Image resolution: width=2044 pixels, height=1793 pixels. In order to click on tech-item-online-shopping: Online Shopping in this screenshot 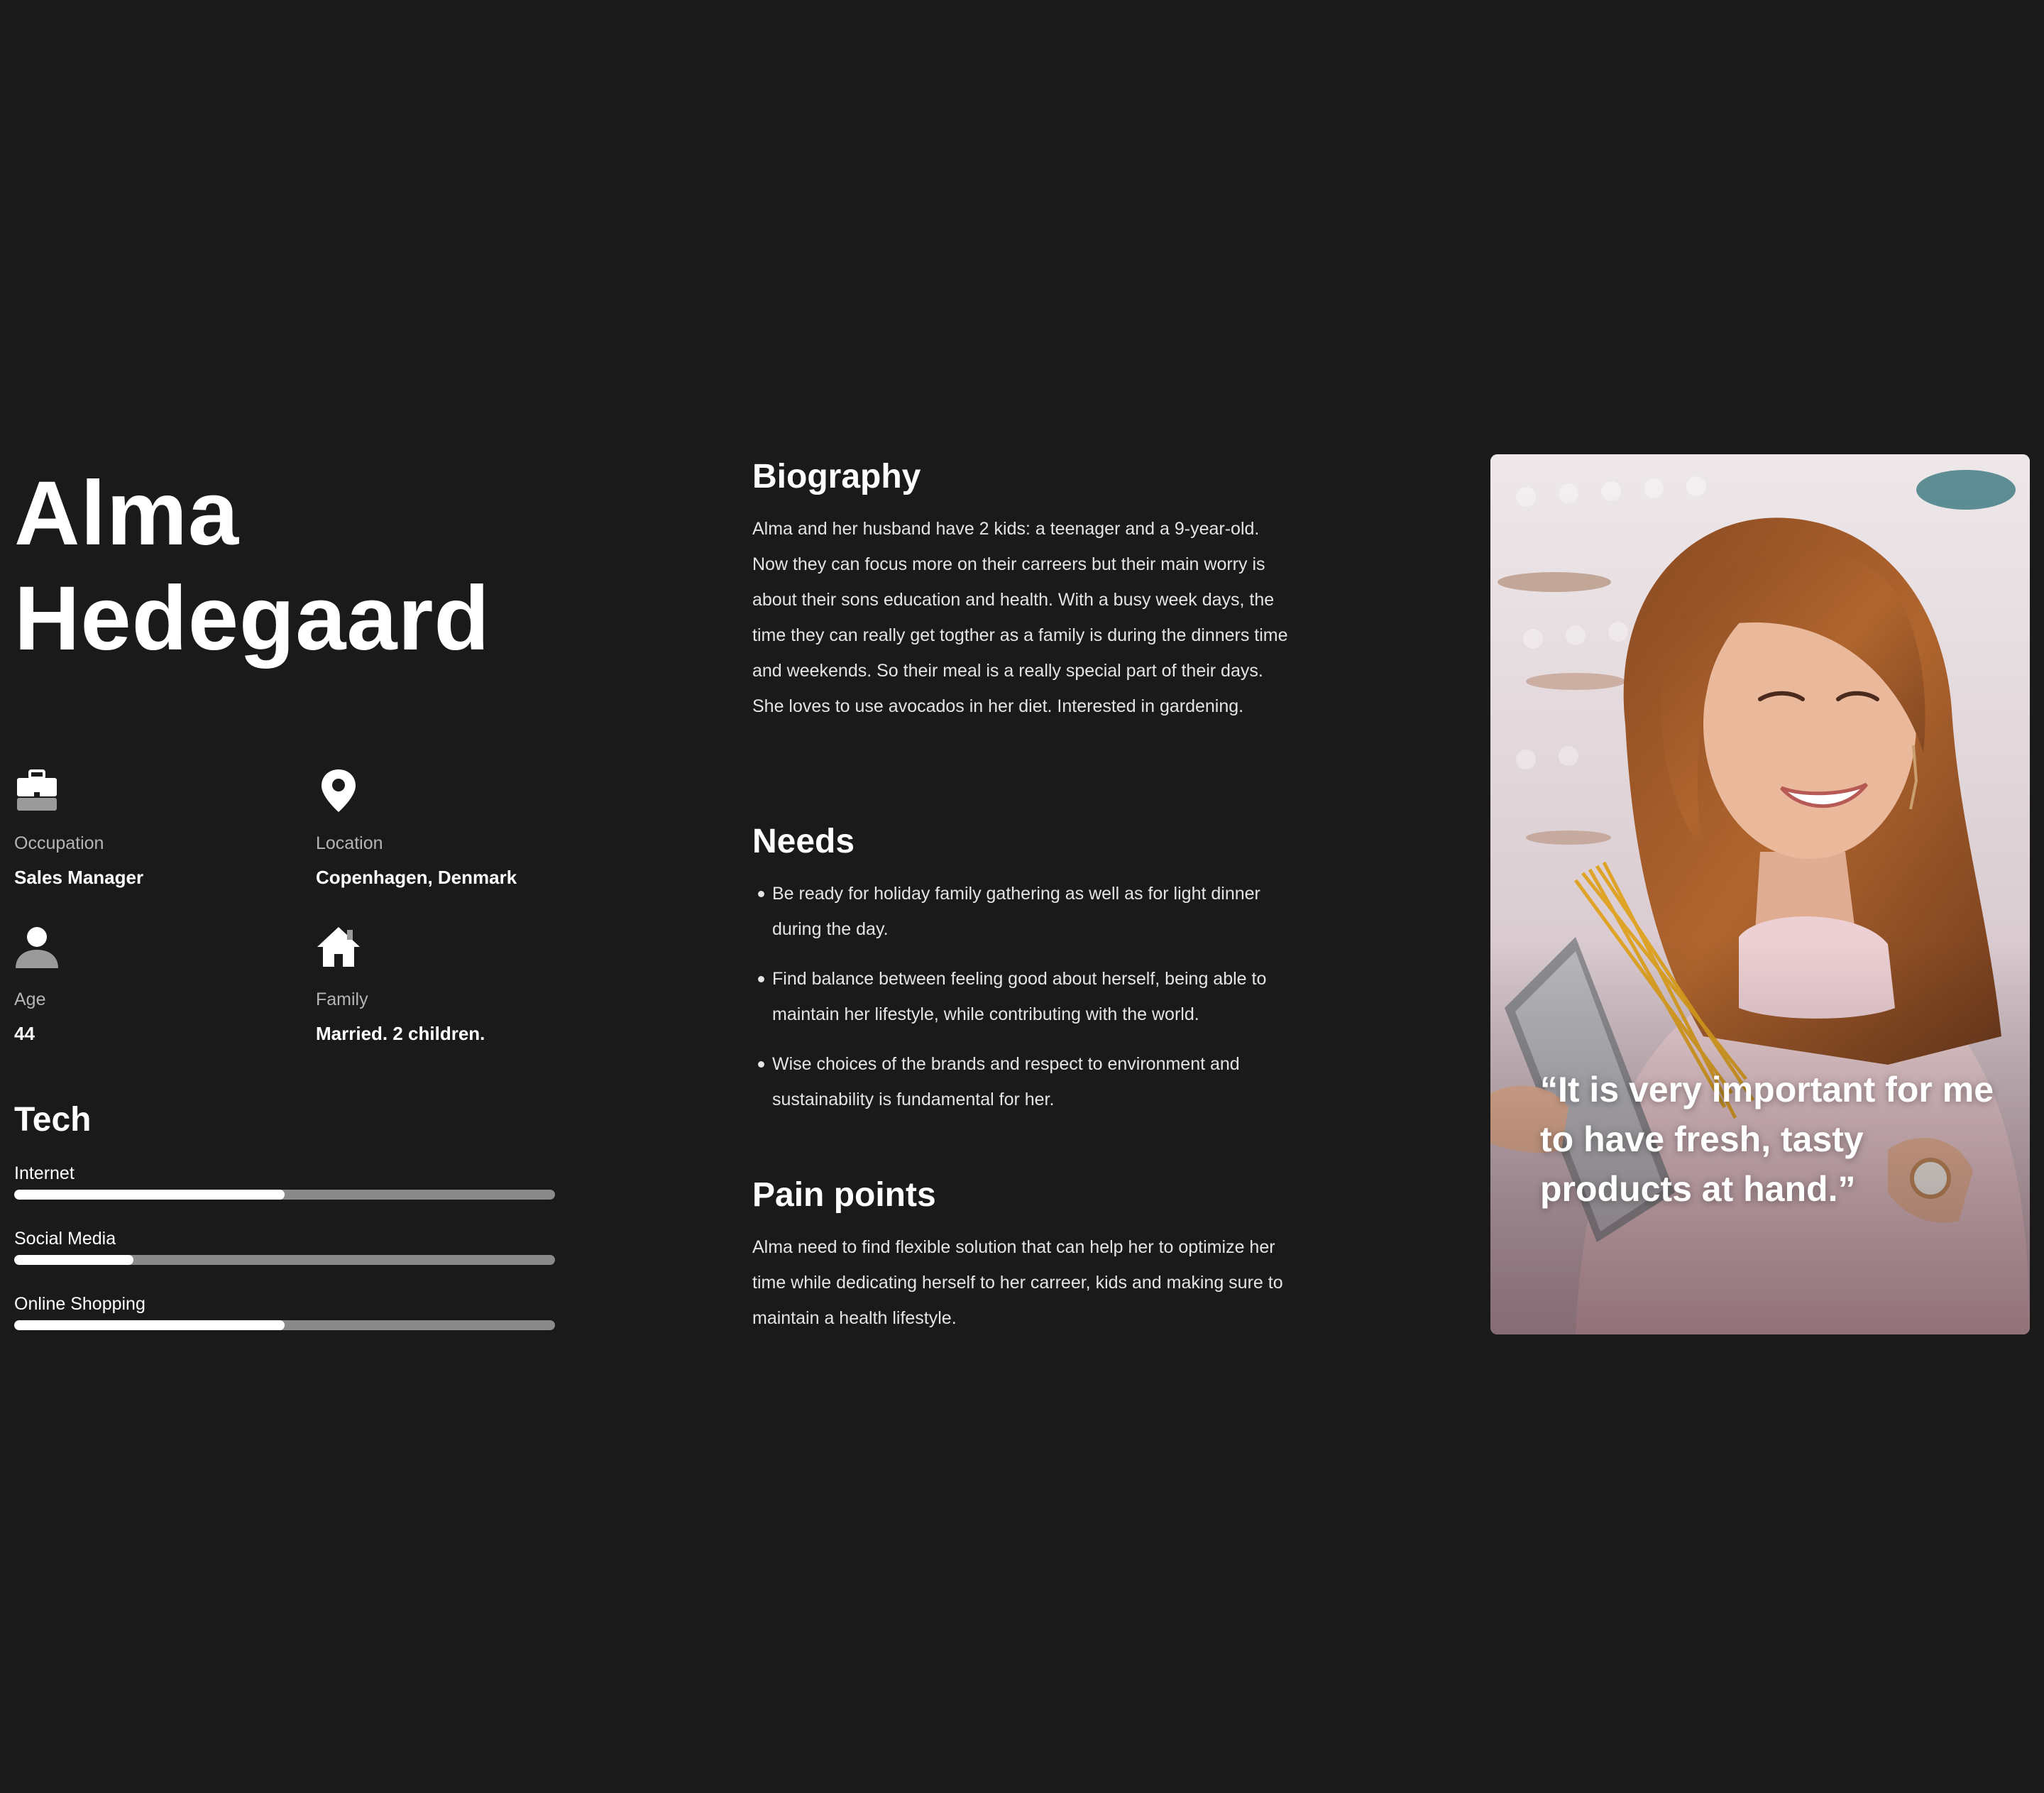, I will do `click(284, 1311)`.